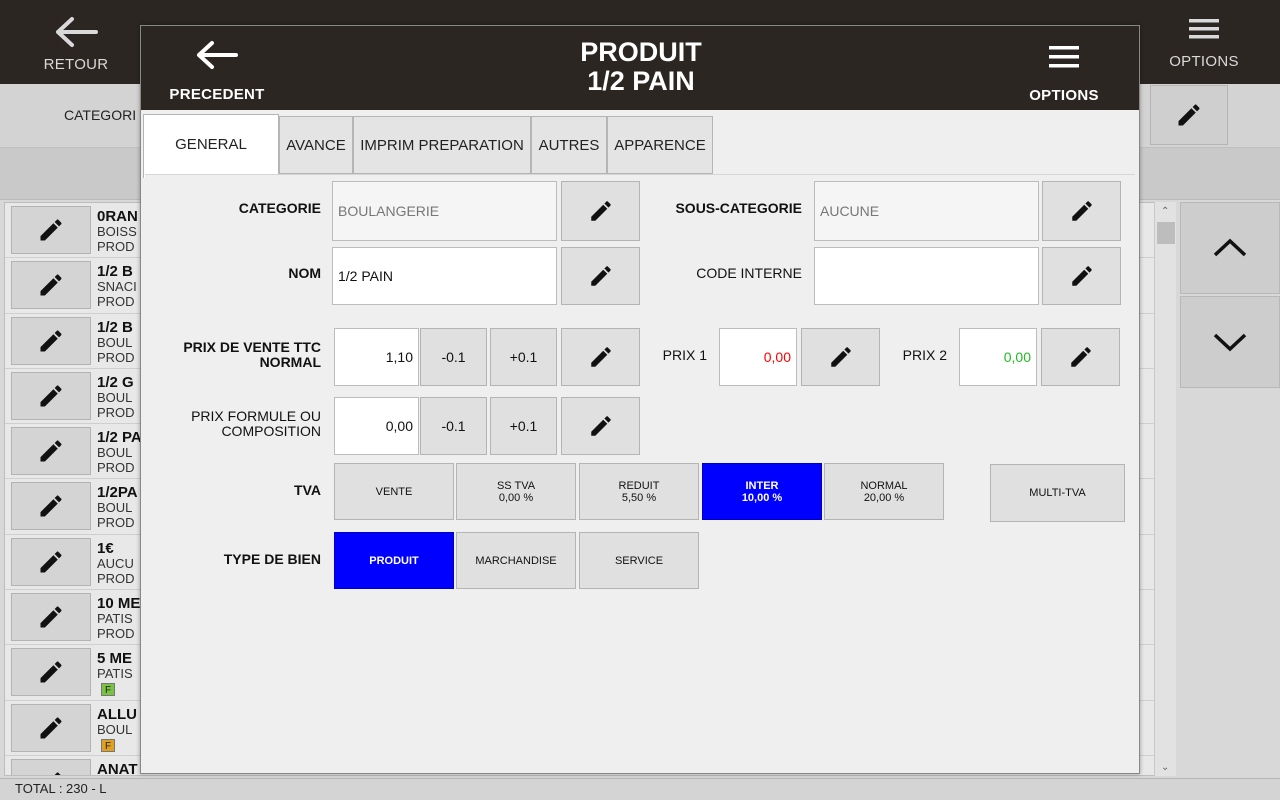  What do you see at coordinates (926, 211) in the screenshot?
I see `subcategory-field: AUCUNE` at bounding box center [926, 211].